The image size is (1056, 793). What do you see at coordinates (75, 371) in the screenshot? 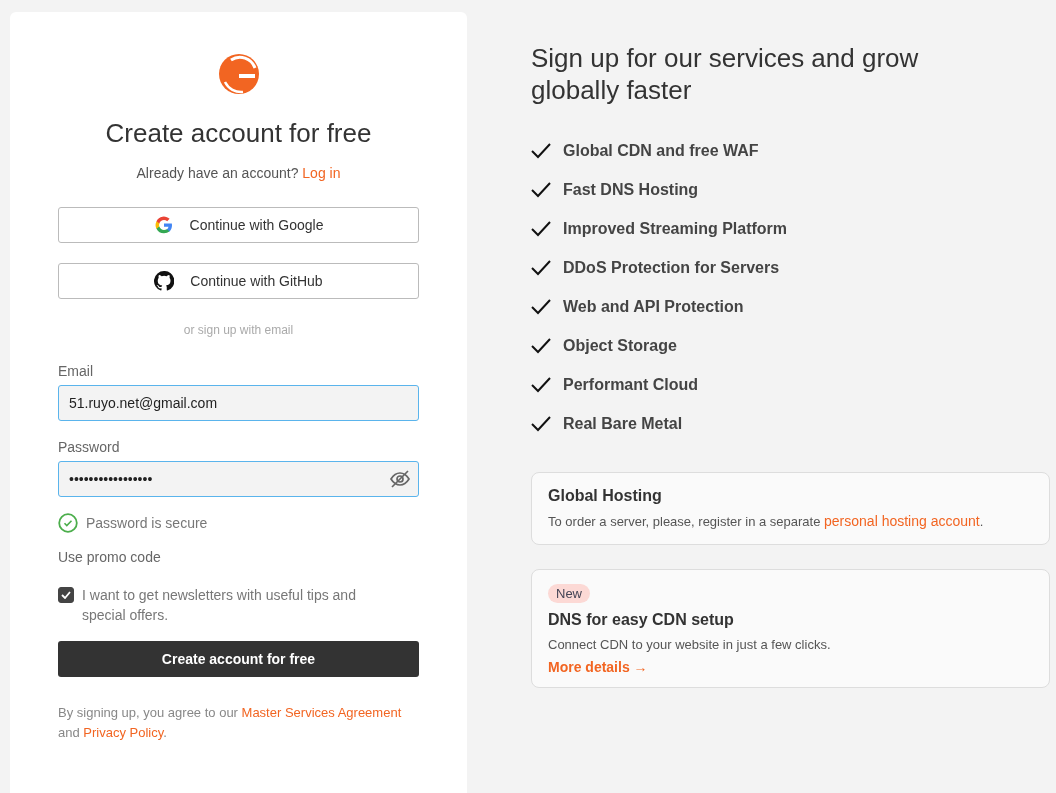
I see `field-label: Email` at bounding box center [75, 371].